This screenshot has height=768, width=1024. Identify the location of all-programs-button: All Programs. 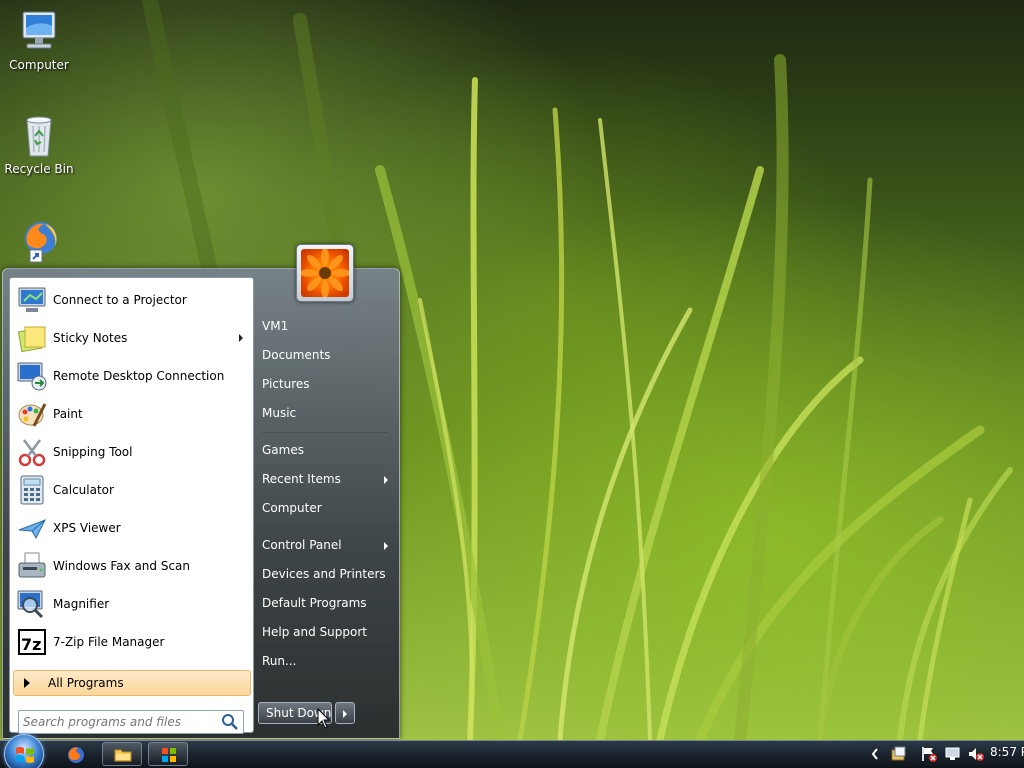
(132, 683).